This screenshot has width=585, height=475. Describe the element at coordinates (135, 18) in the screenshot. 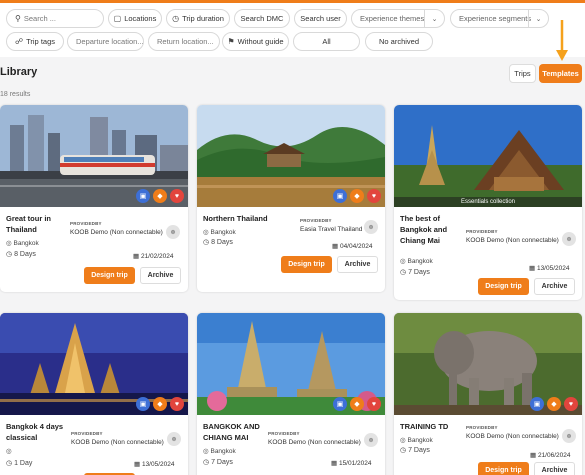

I see `locations-filter: ▢ Locations` at that location.